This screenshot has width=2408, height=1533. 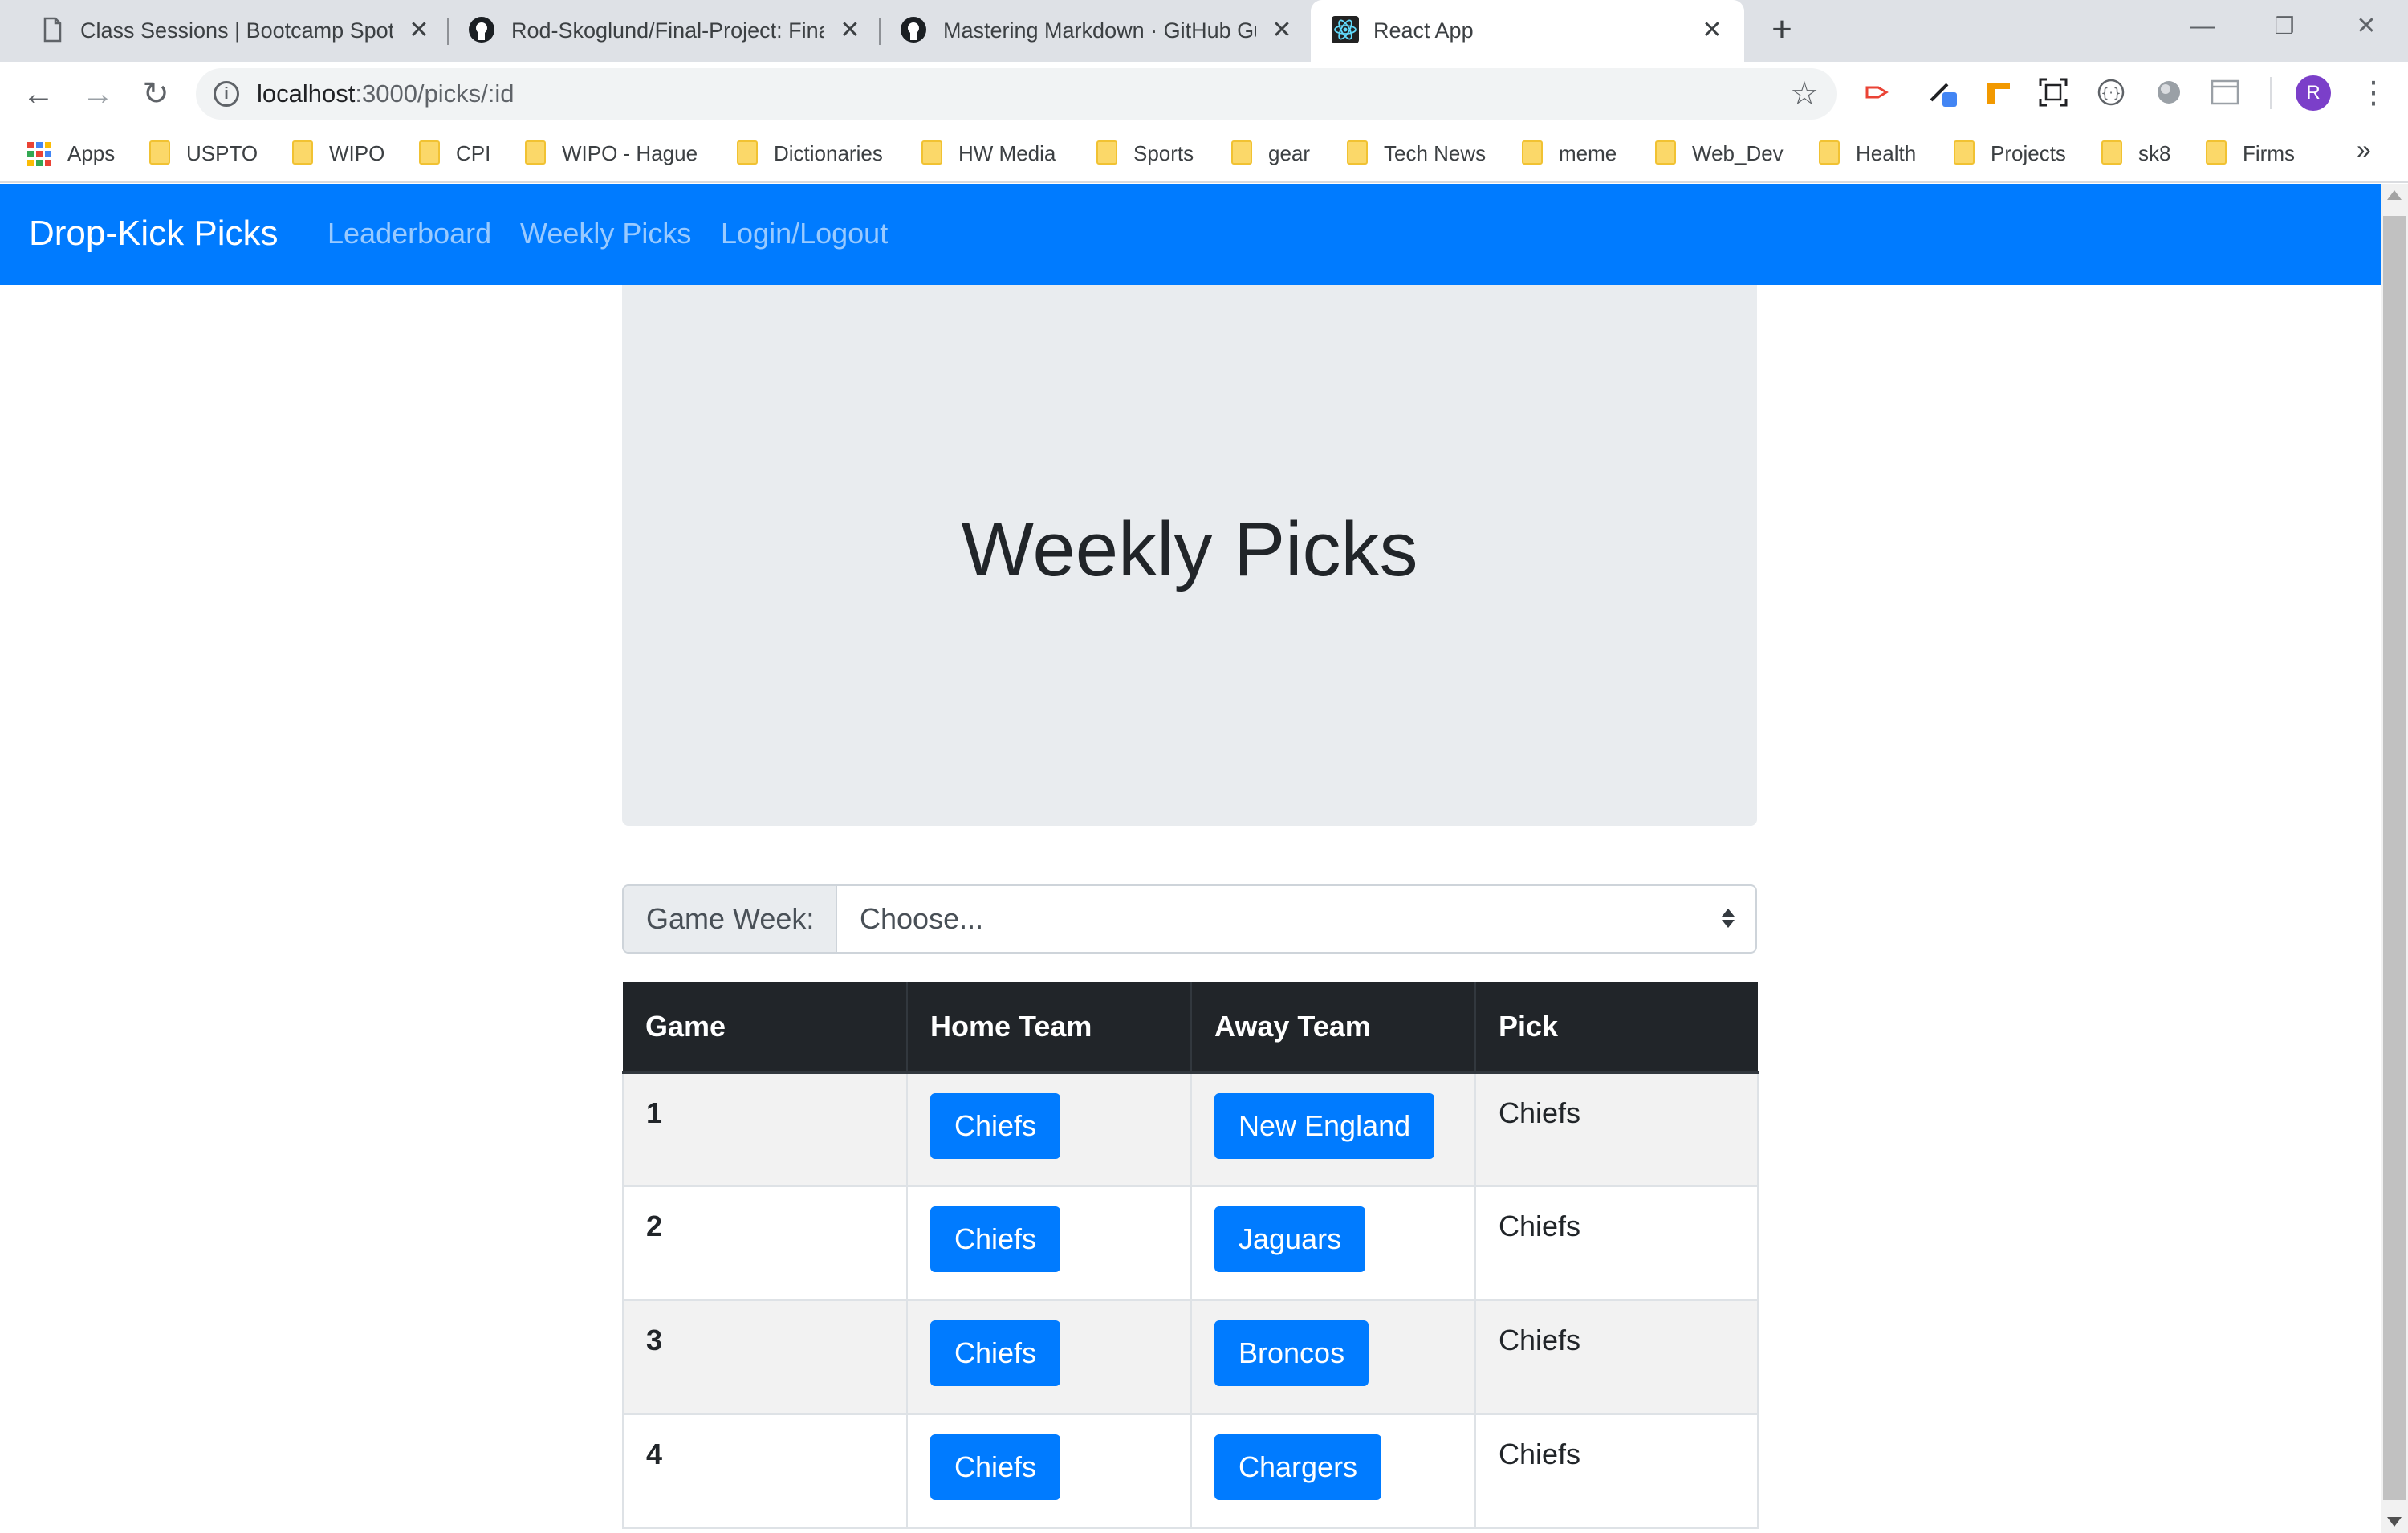 What do you see at coordinates (1616, 1028) in the screenshot?
I see `column-header-pick: Pick` at bounding box center [1616, 1028].